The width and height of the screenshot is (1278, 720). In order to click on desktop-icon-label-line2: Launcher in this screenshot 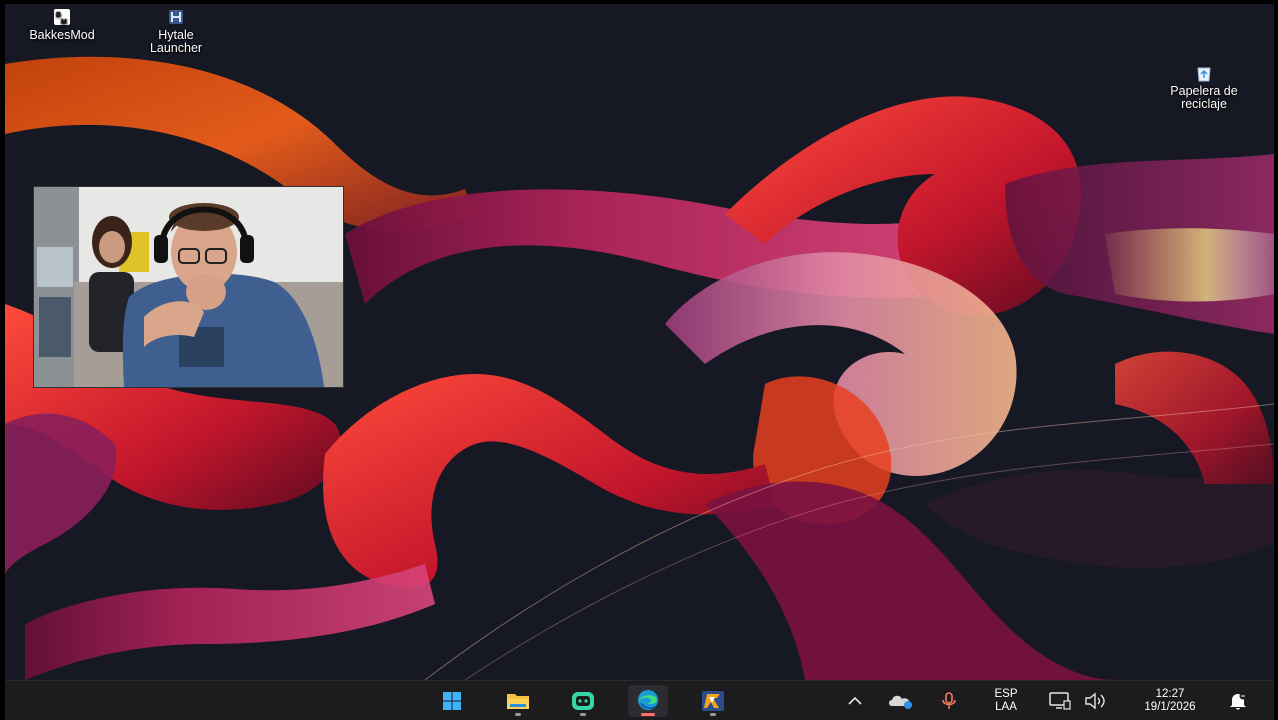, I will do `click(176, 48)`.